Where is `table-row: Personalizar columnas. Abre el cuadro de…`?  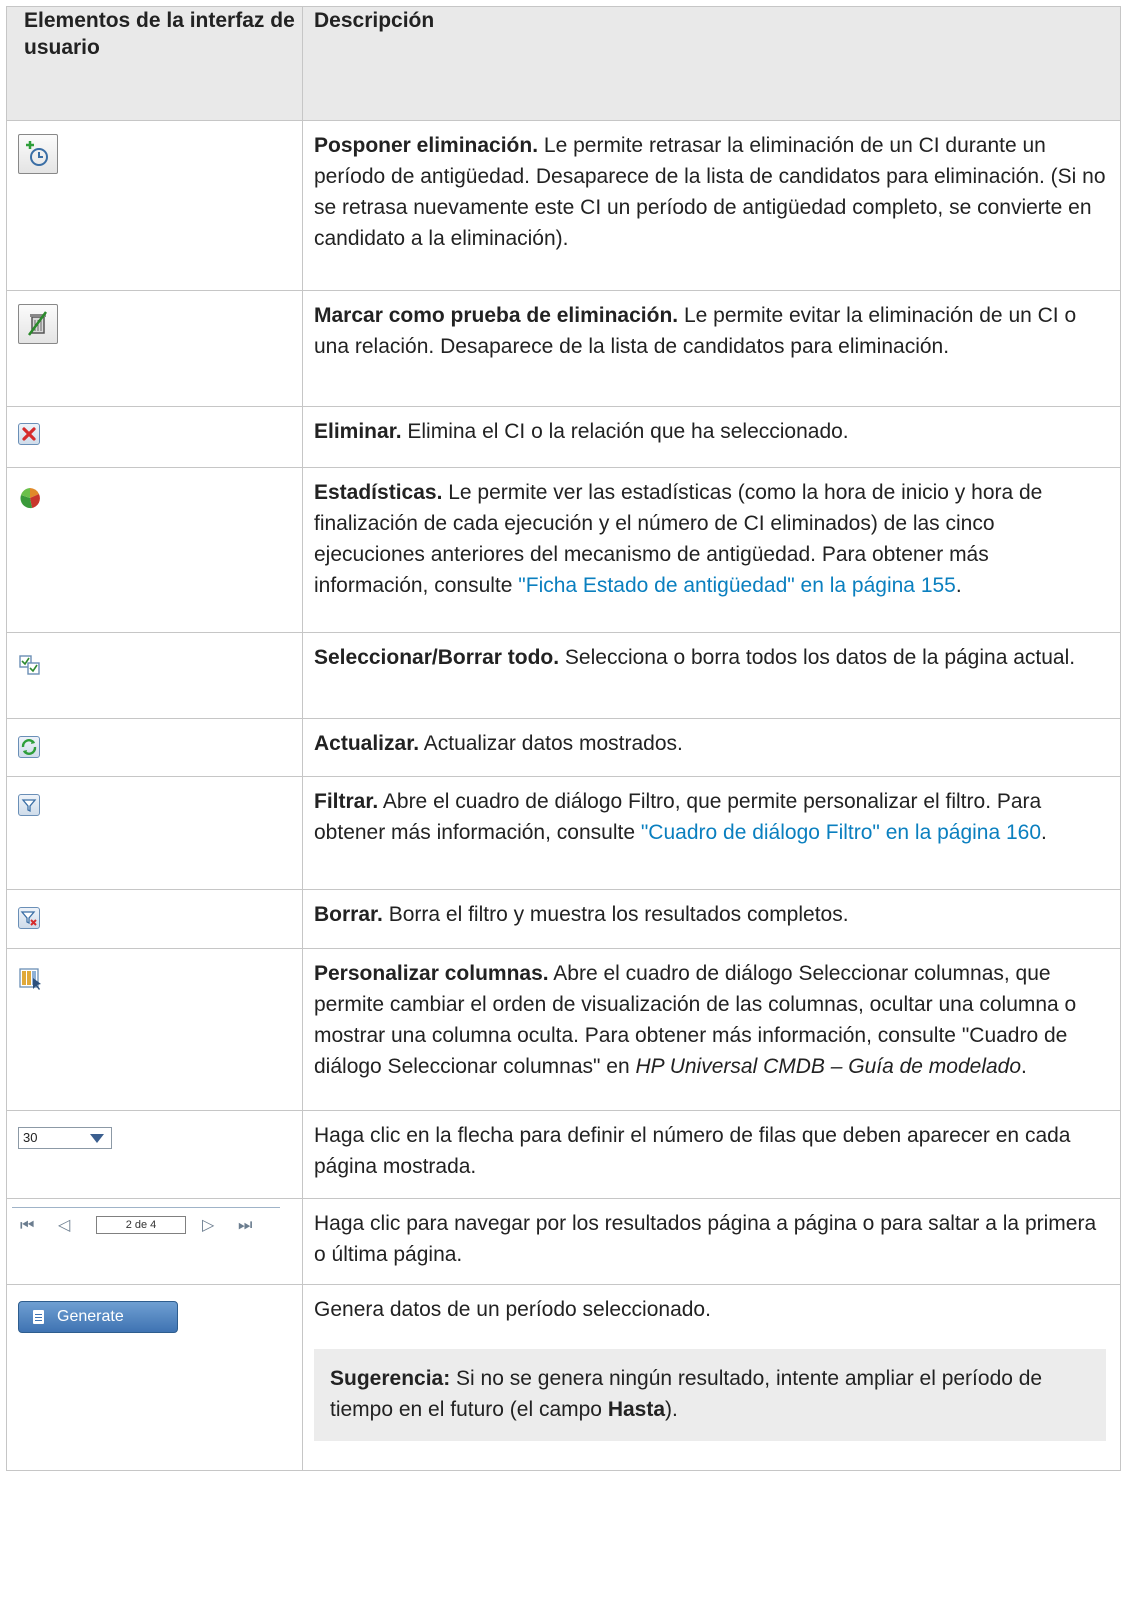 table-row: Personalizar columnas. Abre el cuadro de… is located at coordinates (563, 1029).